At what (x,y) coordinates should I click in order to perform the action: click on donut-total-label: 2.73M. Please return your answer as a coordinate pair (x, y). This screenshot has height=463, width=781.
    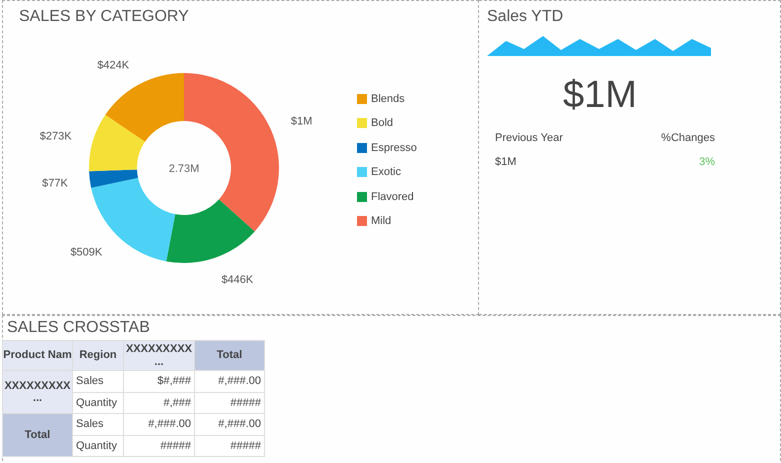
    Looking at the image, I should click on (184, 169).